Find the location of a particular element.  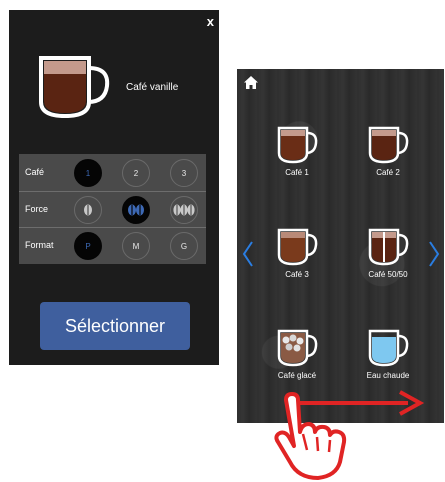

drink-cafe-2: Café 2 is located at coordinates (388, 153).